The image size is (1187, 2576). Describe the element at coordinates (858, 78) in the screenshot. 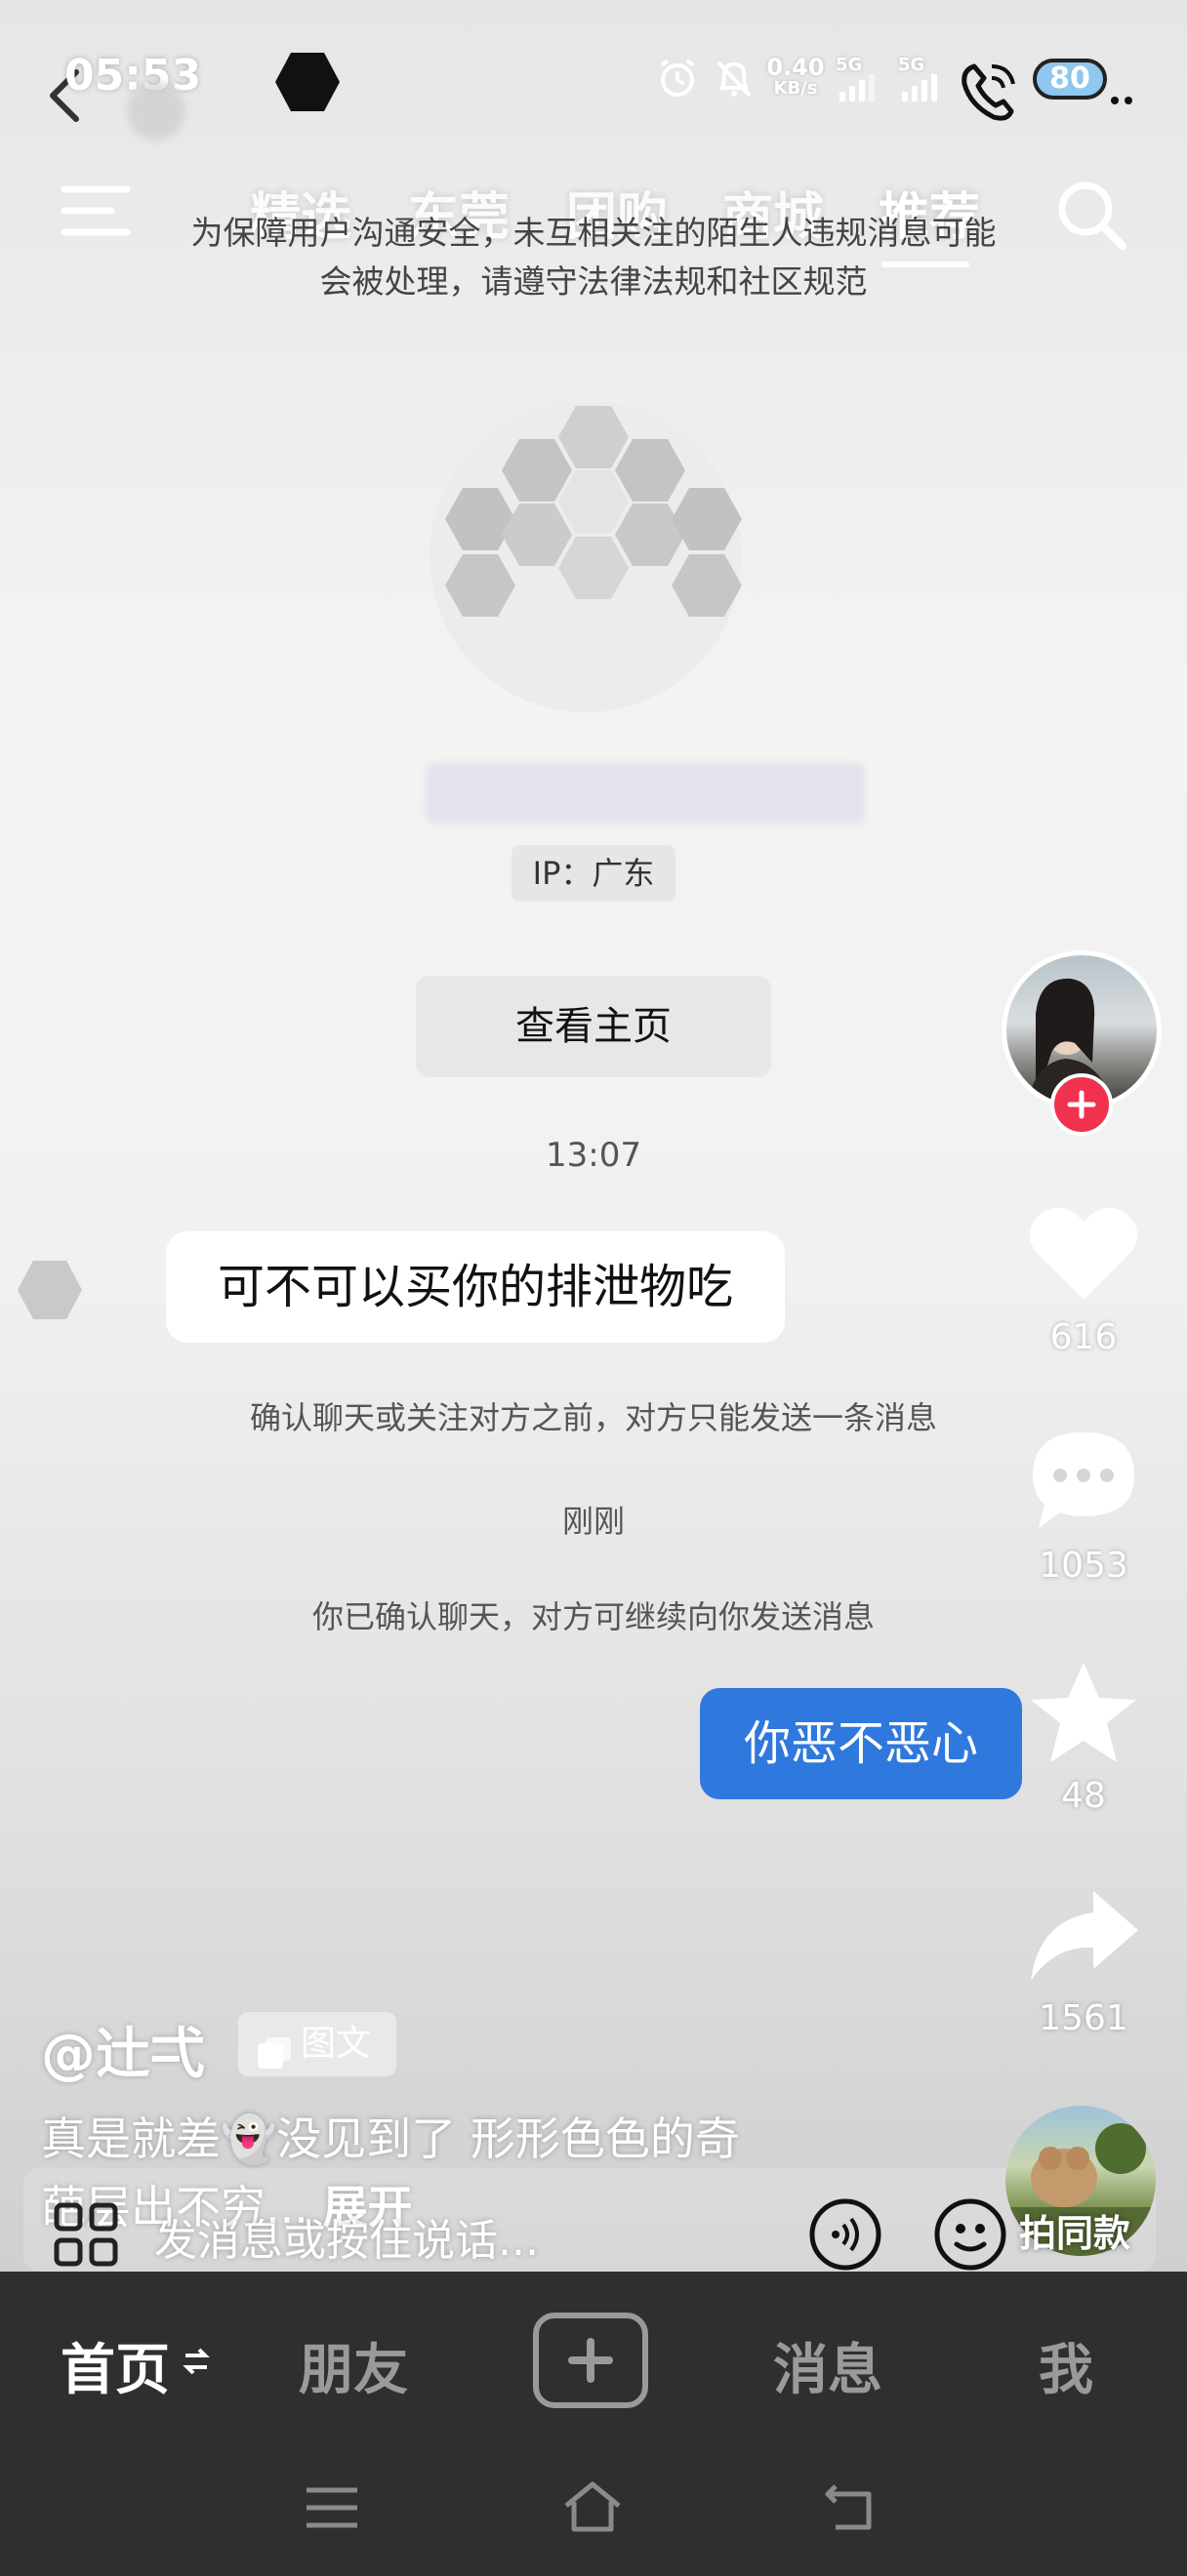

I see `signal-icon-1: 5G` at that location.